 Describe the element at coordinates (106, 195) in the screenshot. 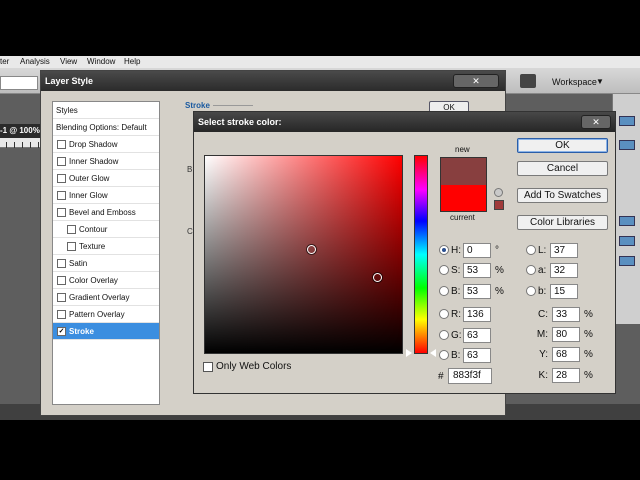

I see `style-item-inner-glow: Inner Glow` at that location.